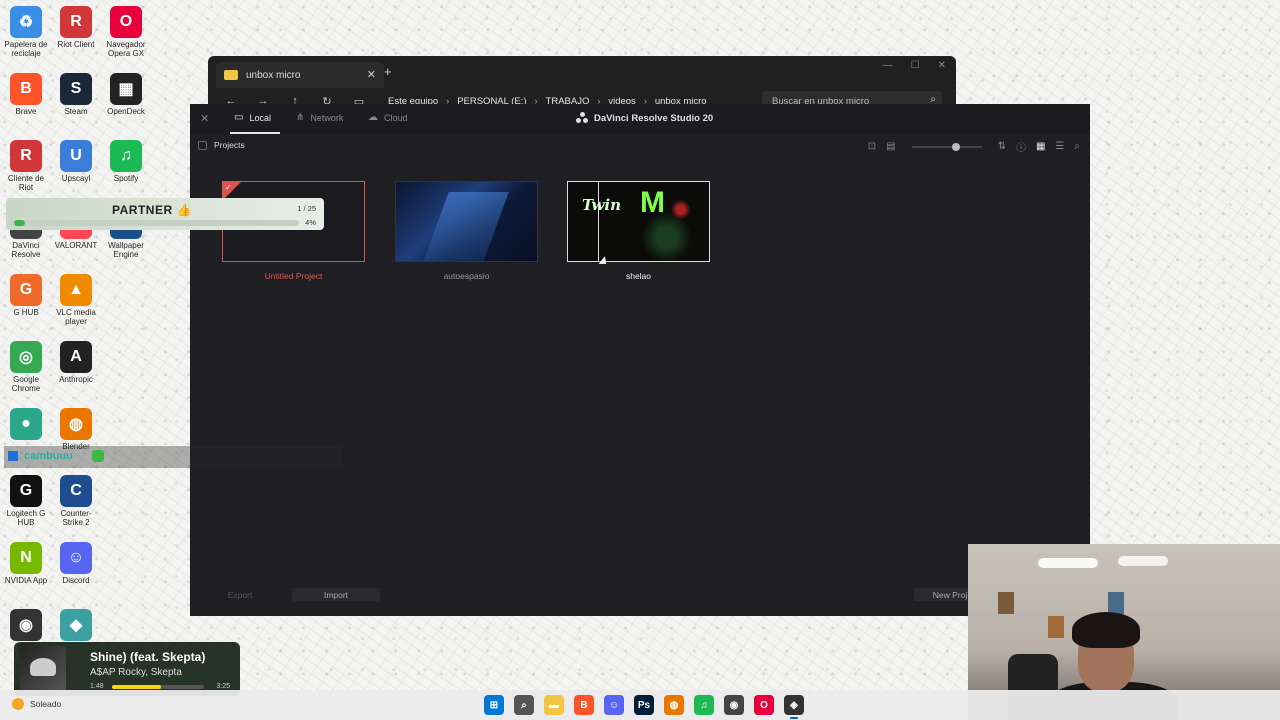 This screenshot has width=1280, height=720. What do you see at coordinates (76, 357) in the screenshot?
I see `app-icon: A` at bounding box center [76, 357].